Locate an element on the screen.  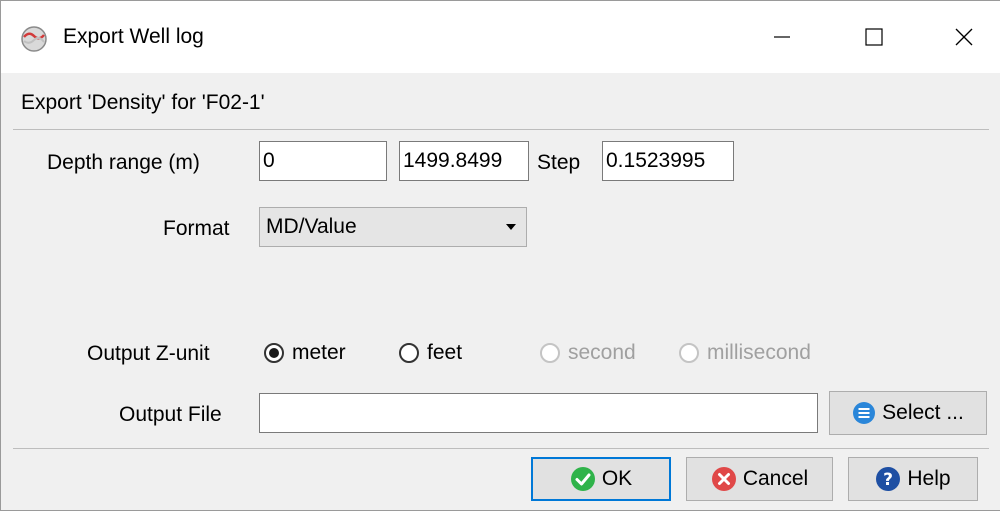
radio-feet-label: feet is located at coordinates (445, 352).